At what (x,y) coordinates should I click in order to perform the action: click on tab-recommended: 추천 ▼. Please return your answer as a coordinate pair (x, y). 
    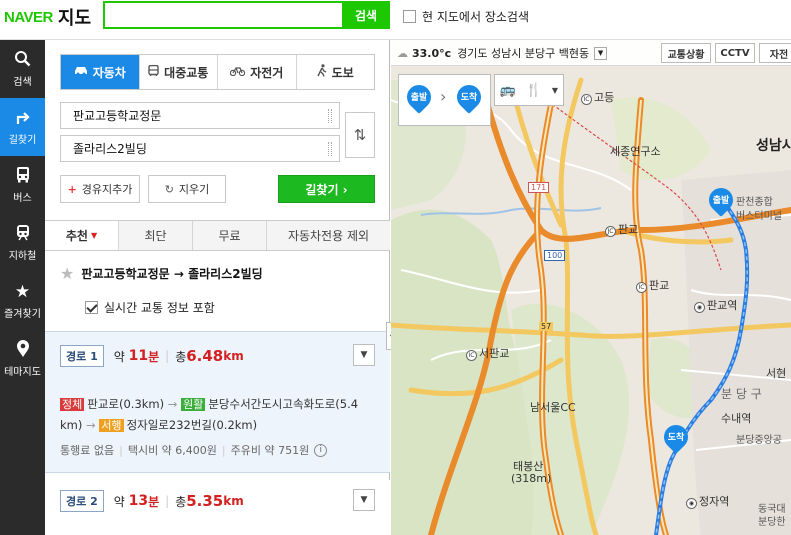
    Looking at the image, I should click on (82, 235).